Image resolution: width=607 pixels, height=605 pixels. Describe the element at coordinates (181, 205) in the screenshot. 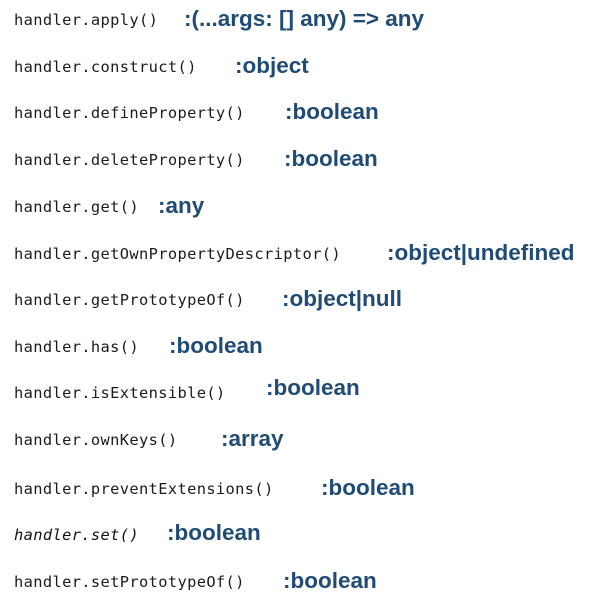

I see `return-type: :any` at that location.